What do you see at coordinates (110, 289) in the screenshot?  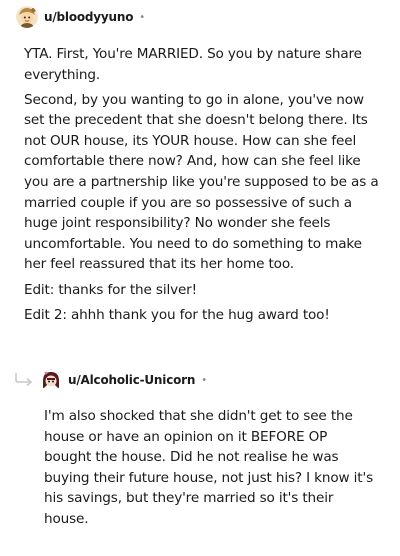 I see `comment-paragraph: Edit: thanks for the silver!` at bounding box center [110, 289].